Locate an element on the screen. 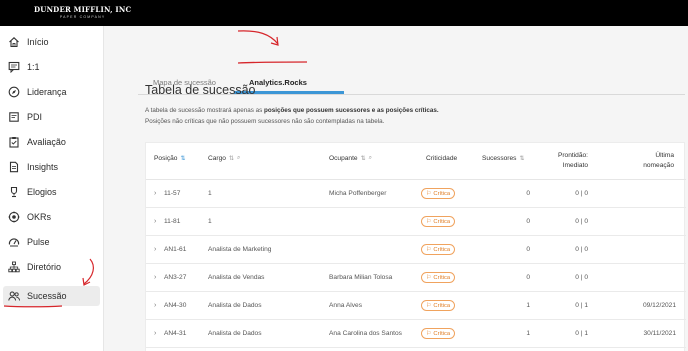 This screenshot has width=688, height=351. description-text: A tabela de sucessão mostrará apenas as is located at coordinates (205, 110).